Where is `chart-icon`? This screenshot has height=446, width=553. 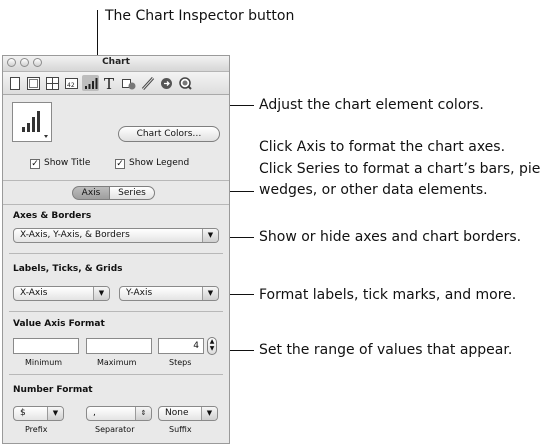 chart-icon is located at coordinates (90, 83).